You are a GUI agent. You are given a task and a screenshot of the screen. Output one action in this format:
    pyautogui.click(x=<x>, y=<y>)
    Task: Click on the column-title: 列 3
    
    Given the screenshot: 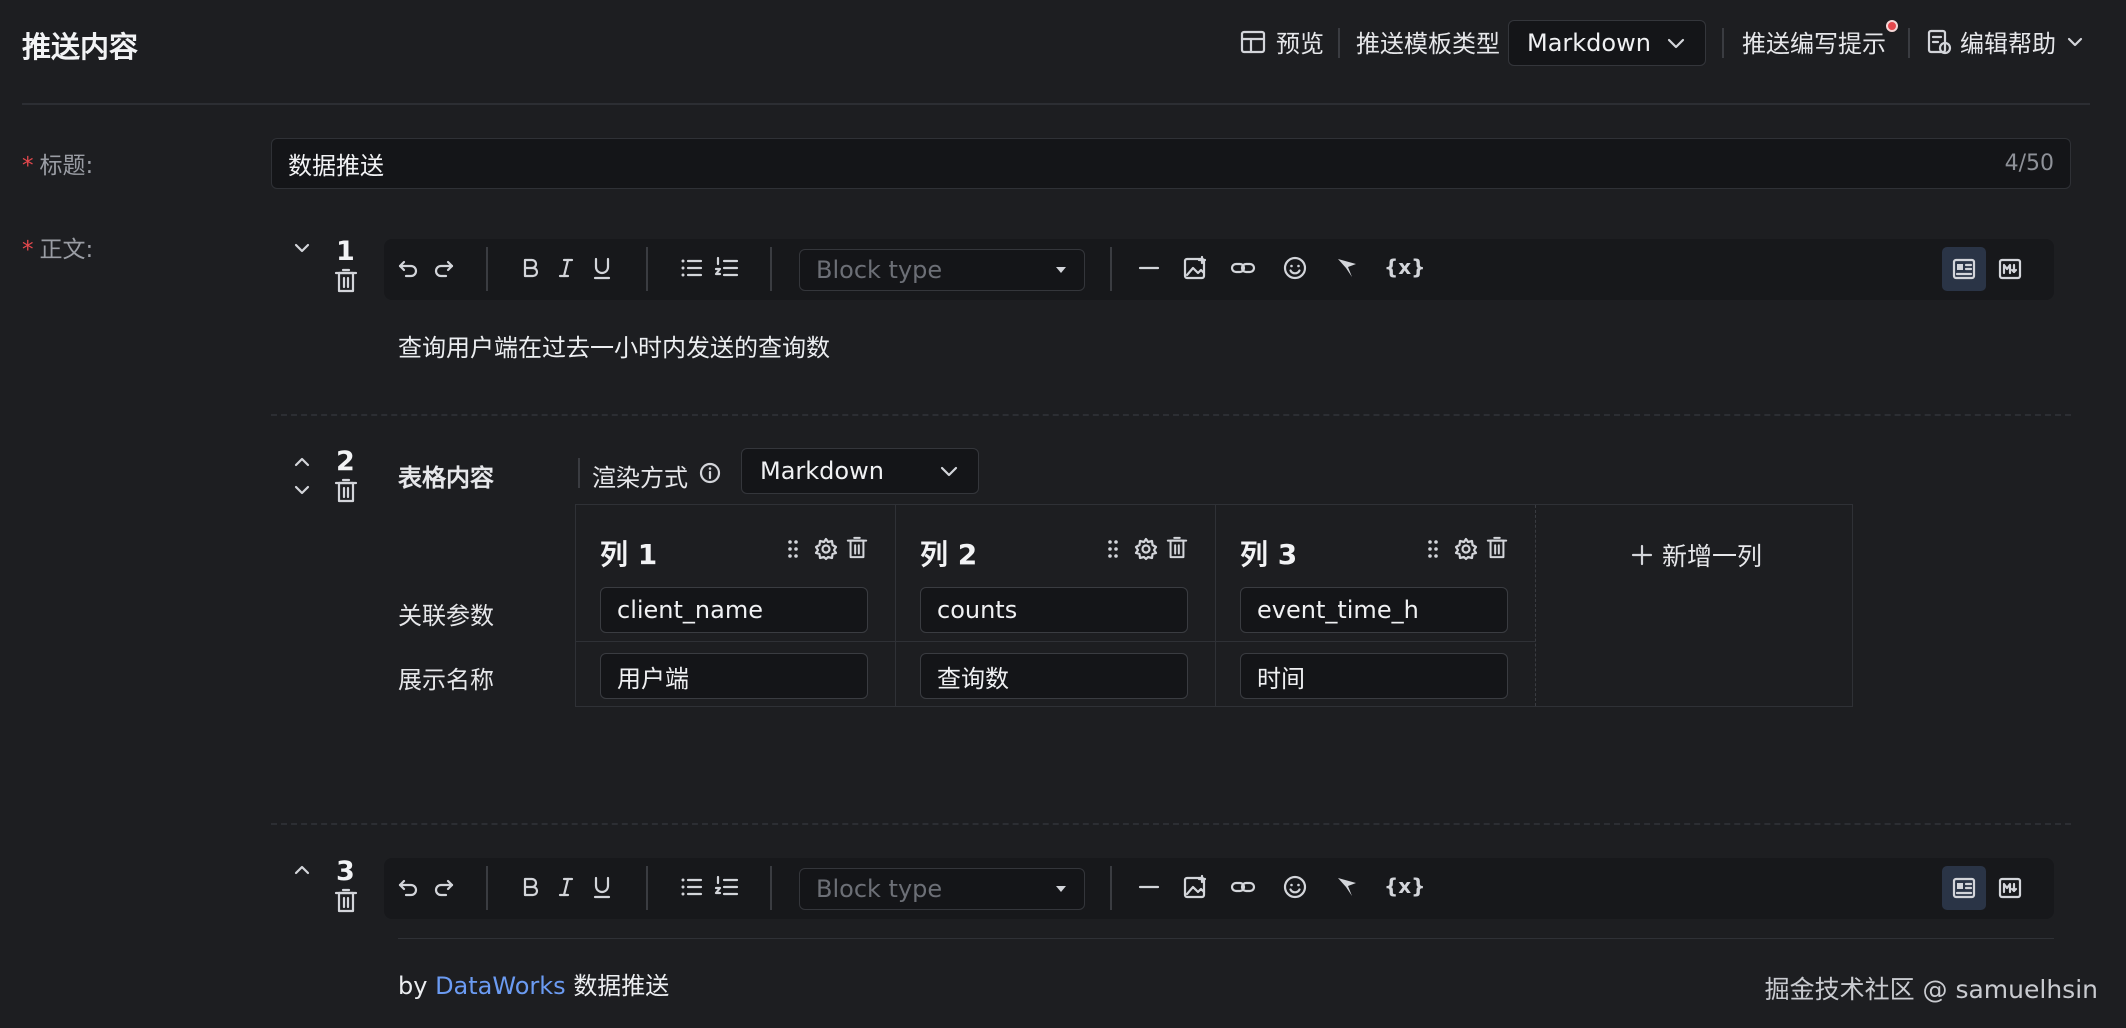 What is the action you would take?
    pyautogui.click(x=1269, y=554)
    